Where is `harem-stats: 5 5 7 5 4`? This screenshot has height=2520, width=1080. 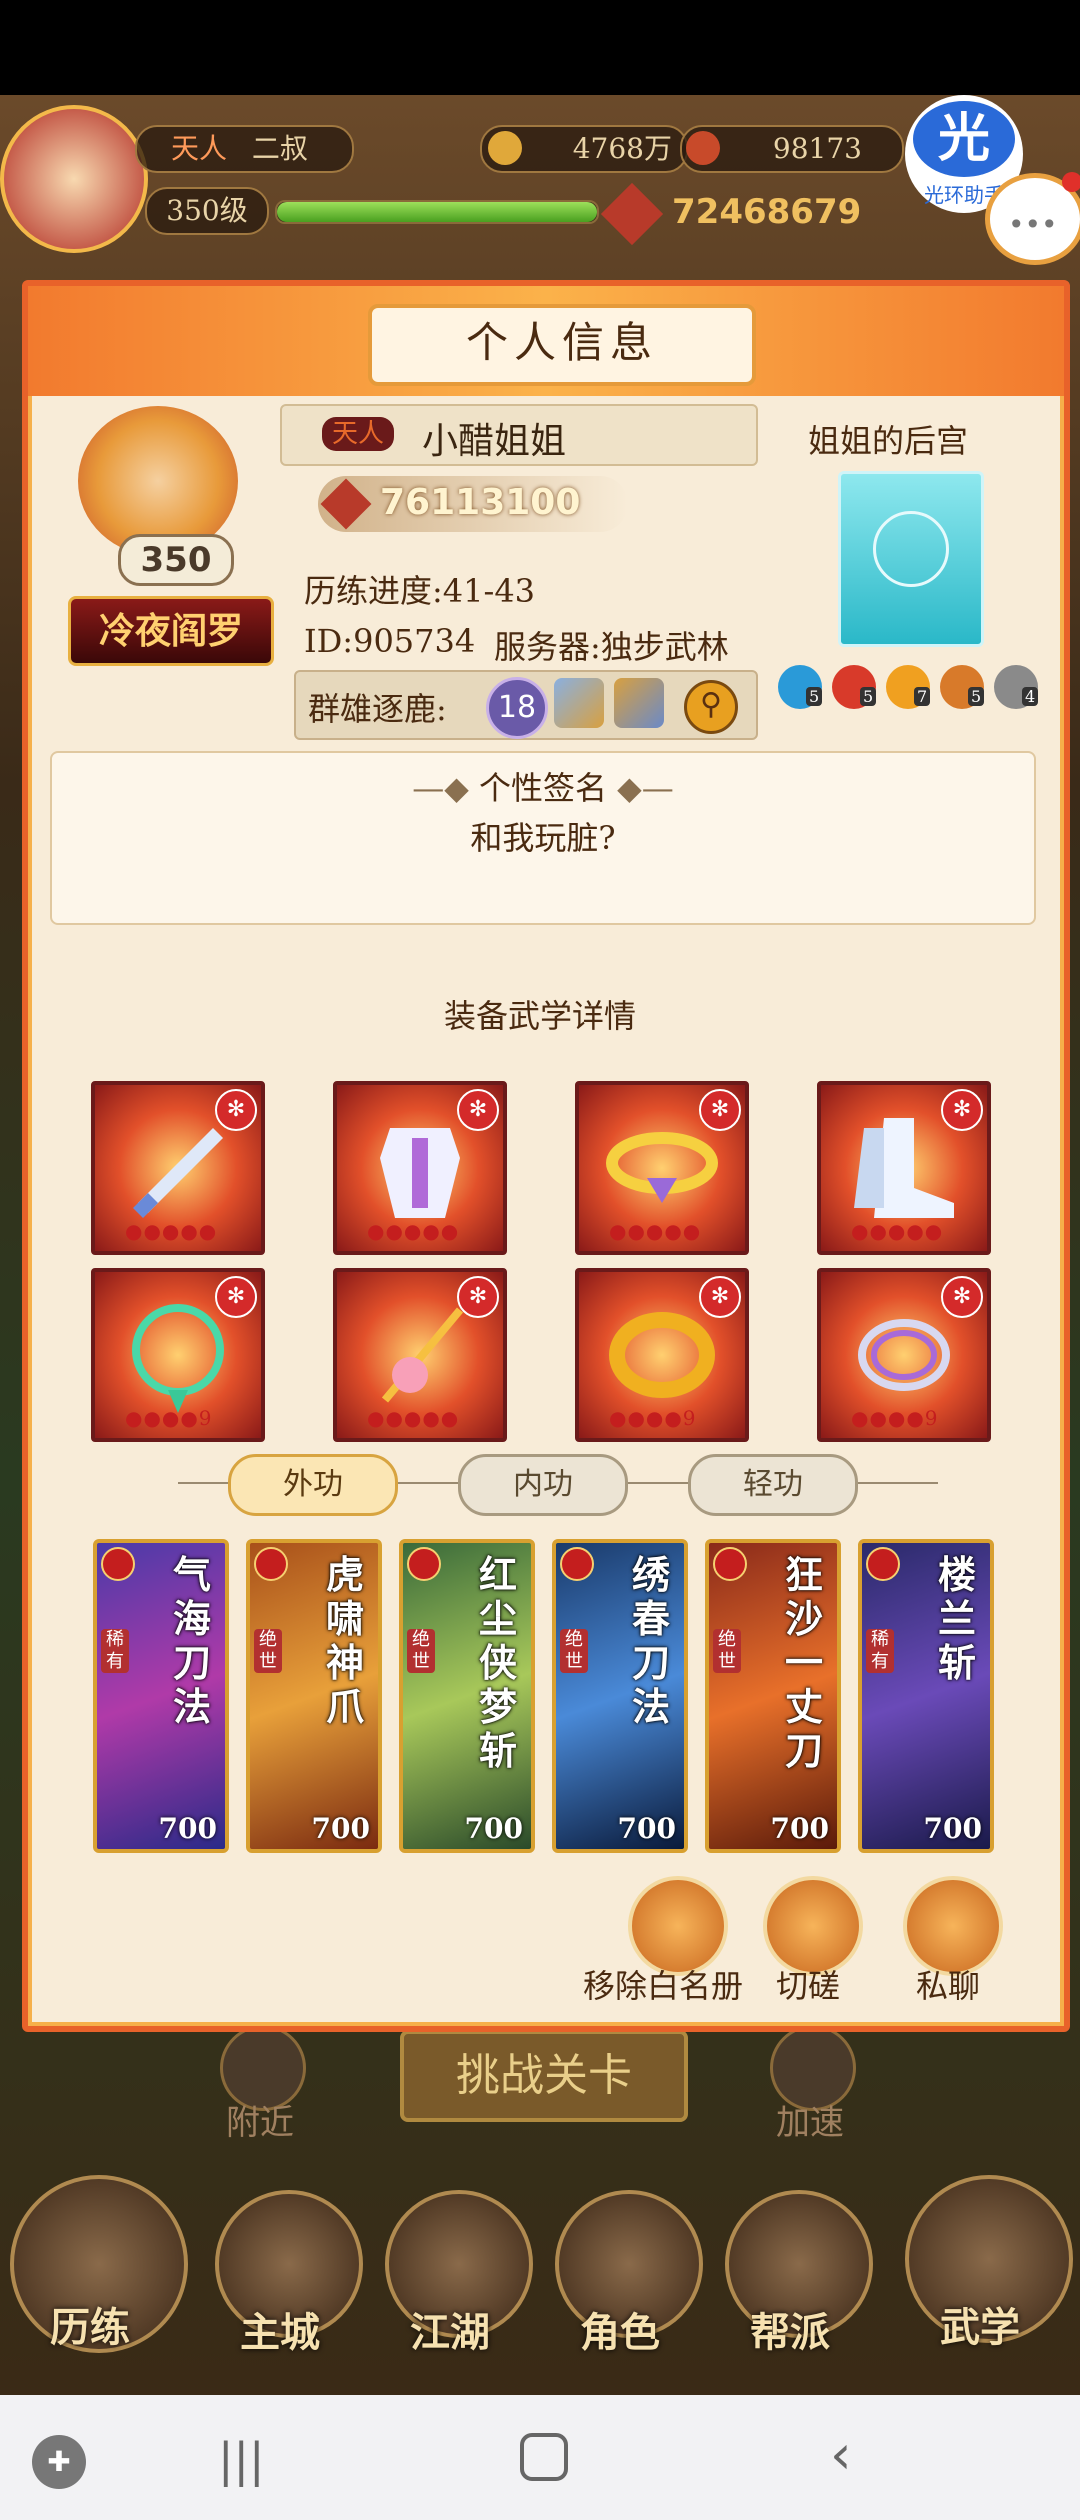 harem-stats: 5 5 7 5 4 is located at coordinates (923, 686).